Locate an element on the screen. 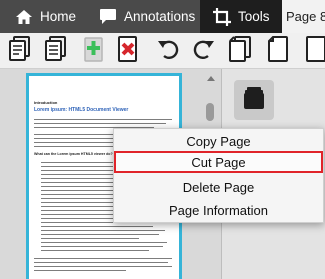  page-stack-icon is located at coordinates (254, 100).